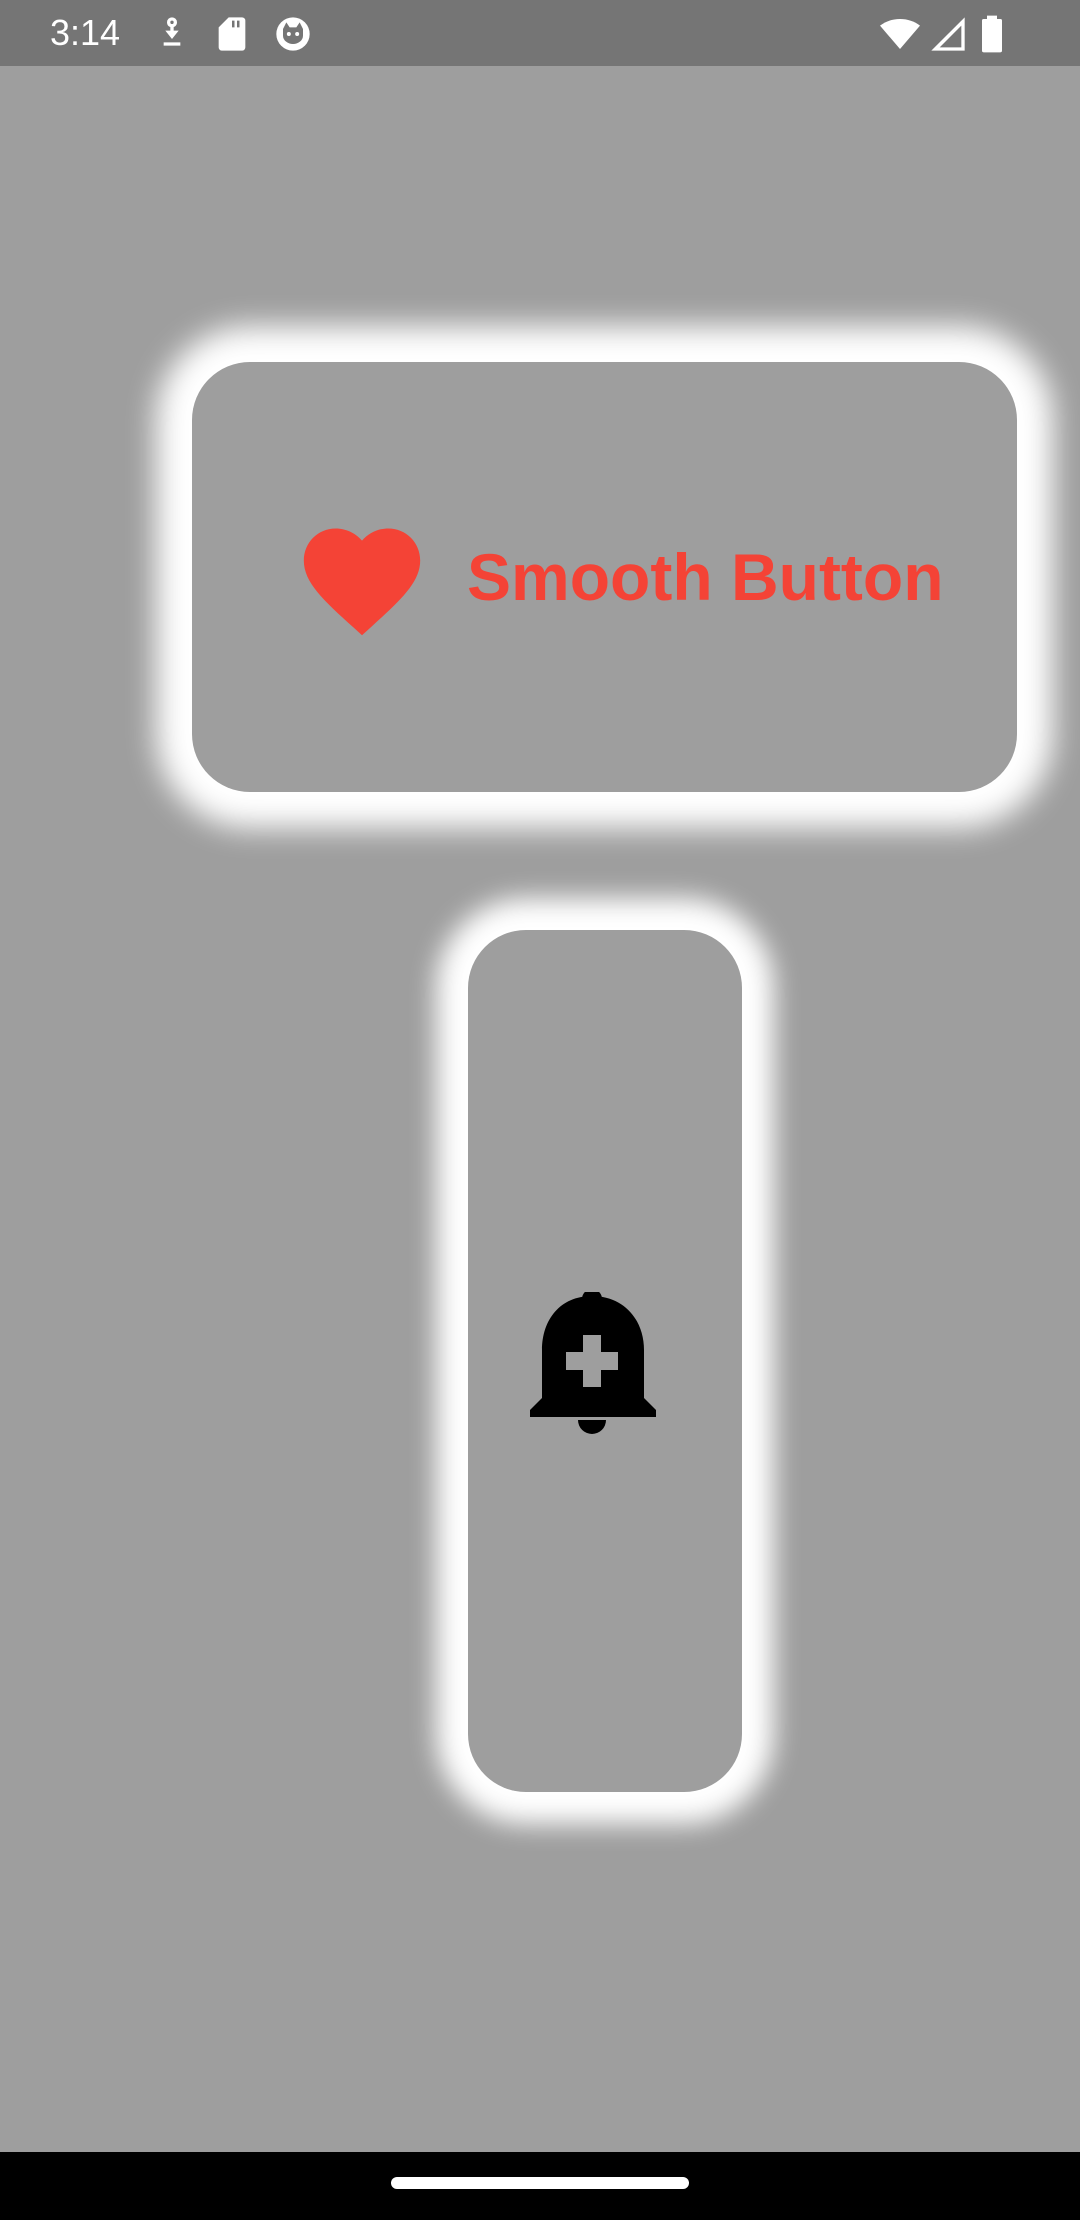  Describe the element at coordinates (593, 1364) in the screenshot. I see `add-alert-bell-icon` at that location.